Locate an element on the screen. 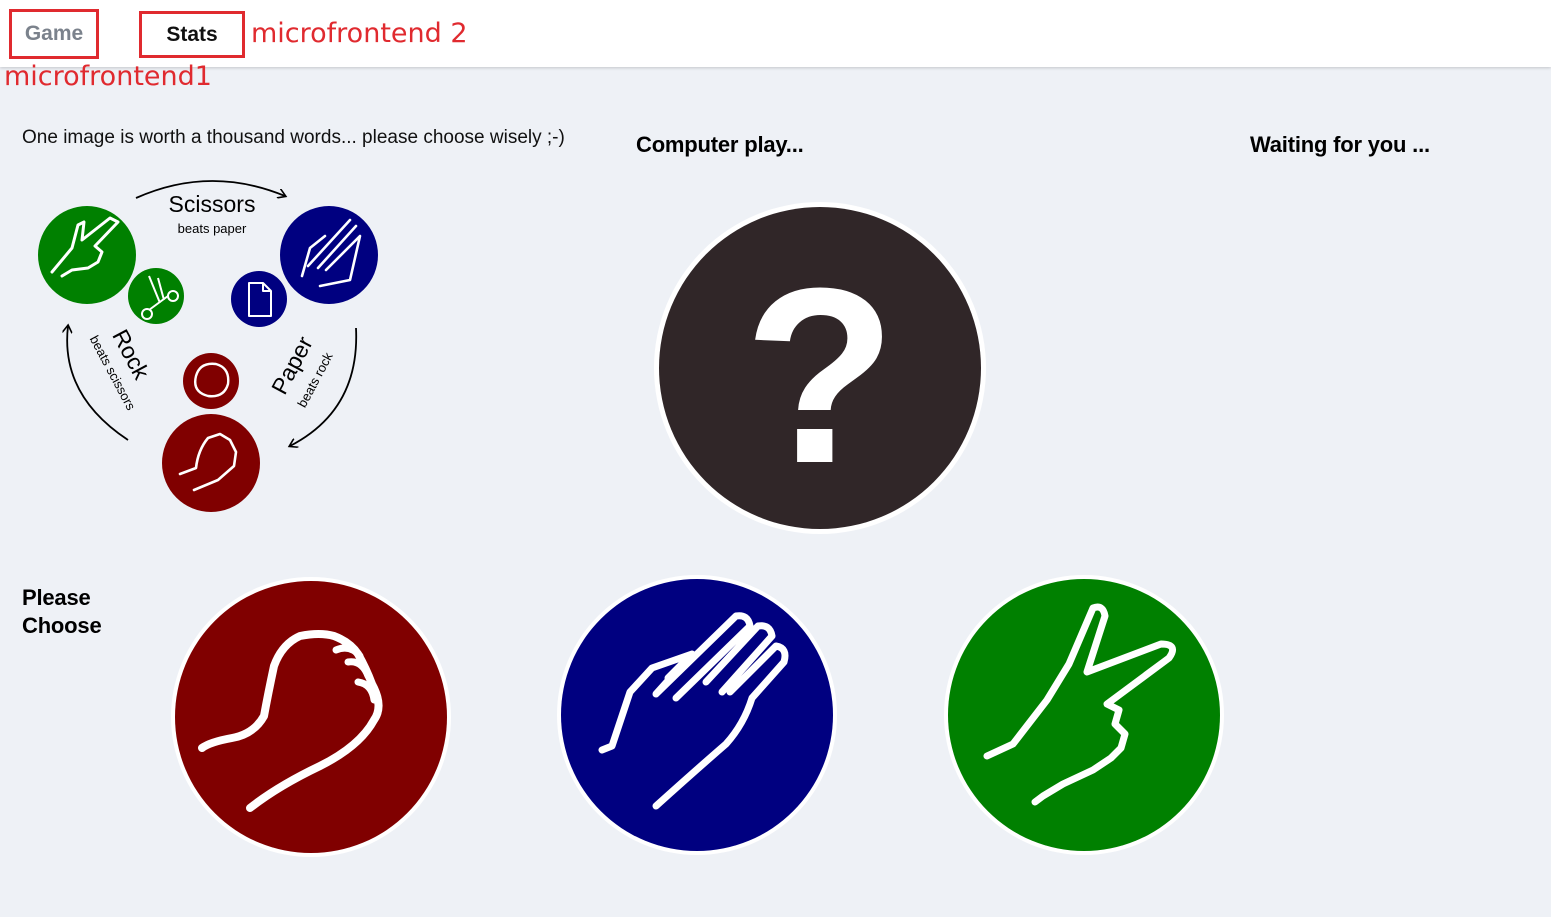 This screenshot has width=1551, height=917. question-mark: ? is located at coordinates (820, 375).